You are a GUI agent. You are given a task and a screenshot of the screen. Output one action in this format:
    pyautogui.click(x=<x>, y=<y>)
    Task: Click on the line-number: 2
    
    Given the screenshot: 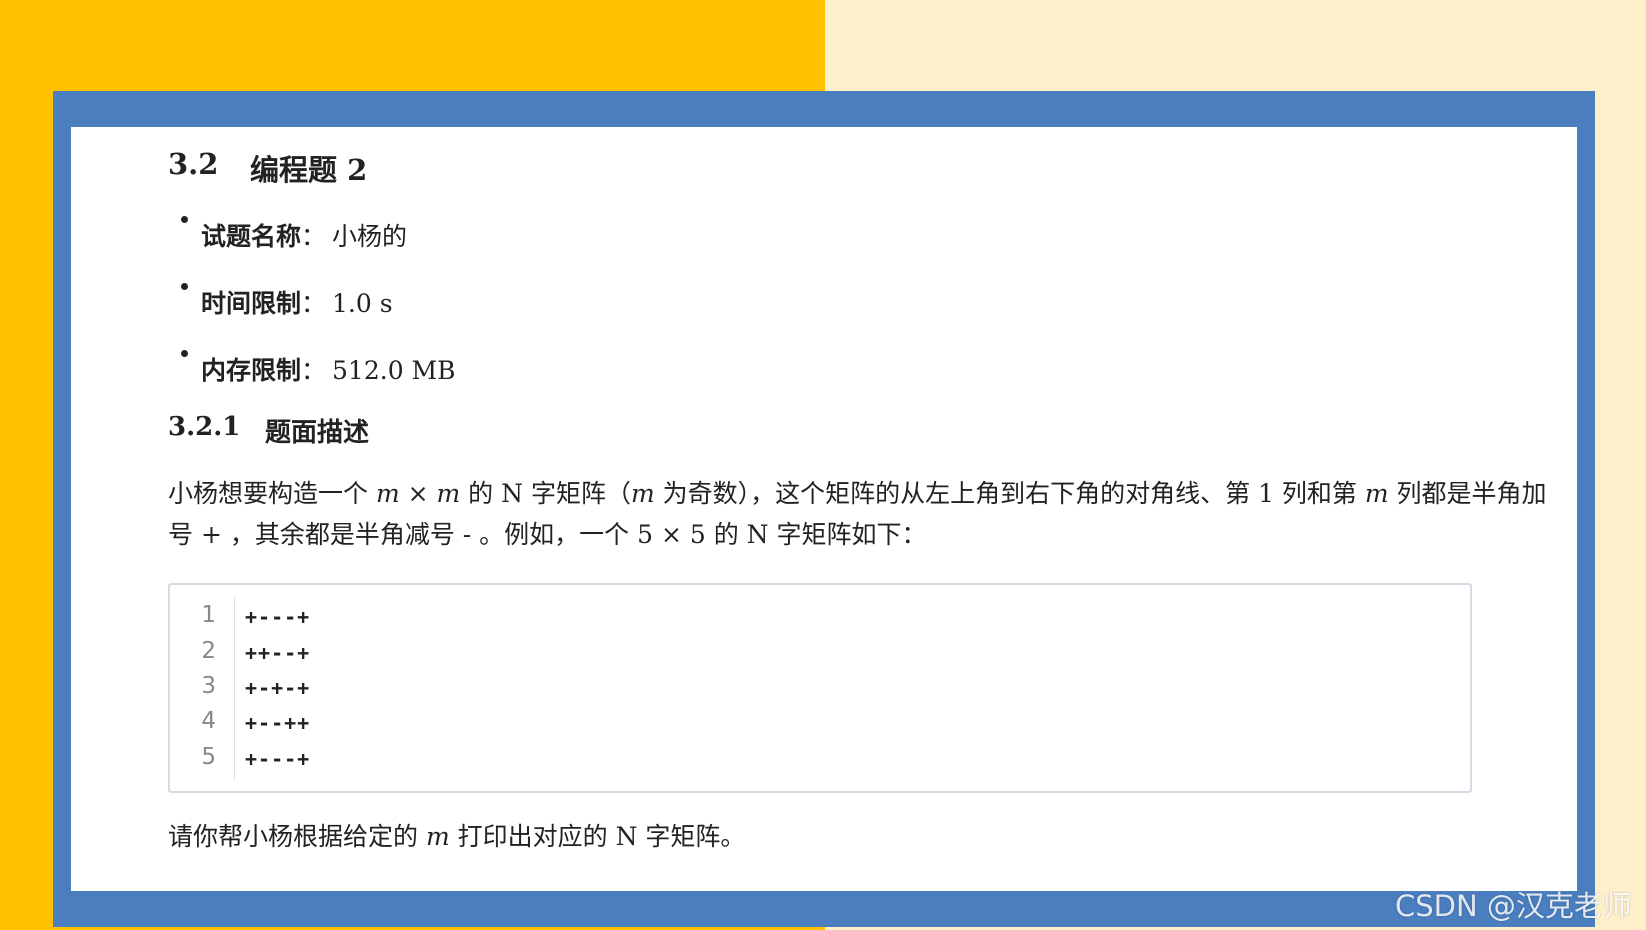 What is the action you would take?
    pyautogui.click(x=208, y=651)
    